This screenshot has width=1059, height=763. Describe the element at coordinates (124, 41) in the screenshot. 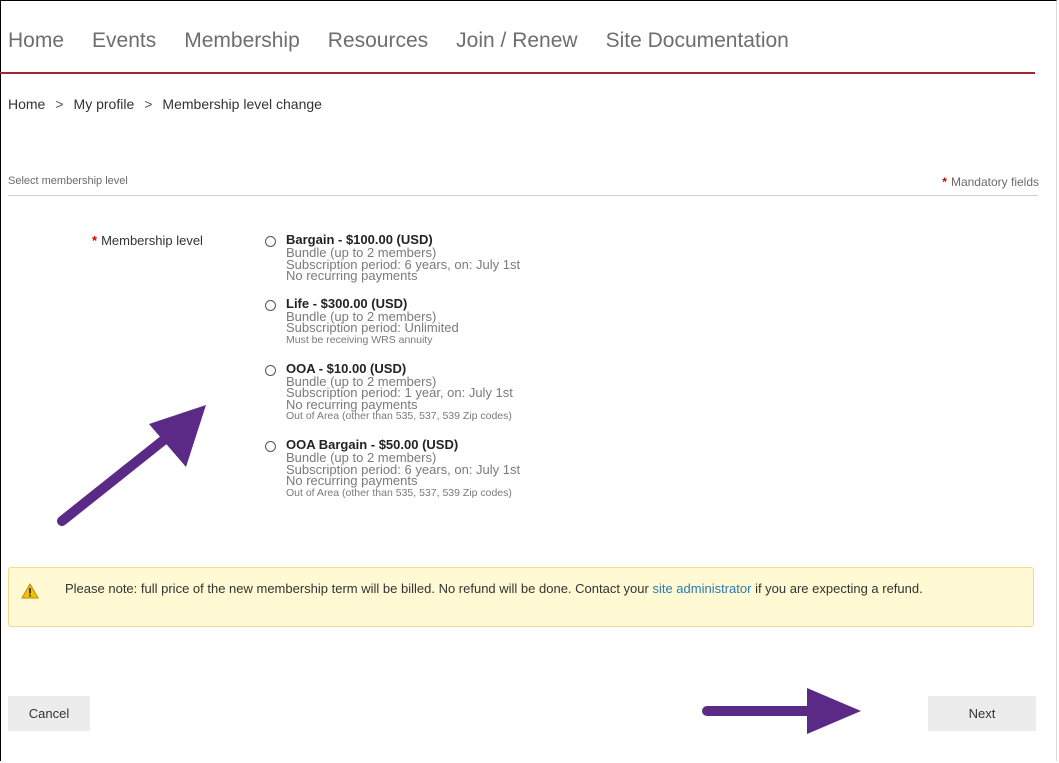

I see `nav-item-events: Events` at that location.